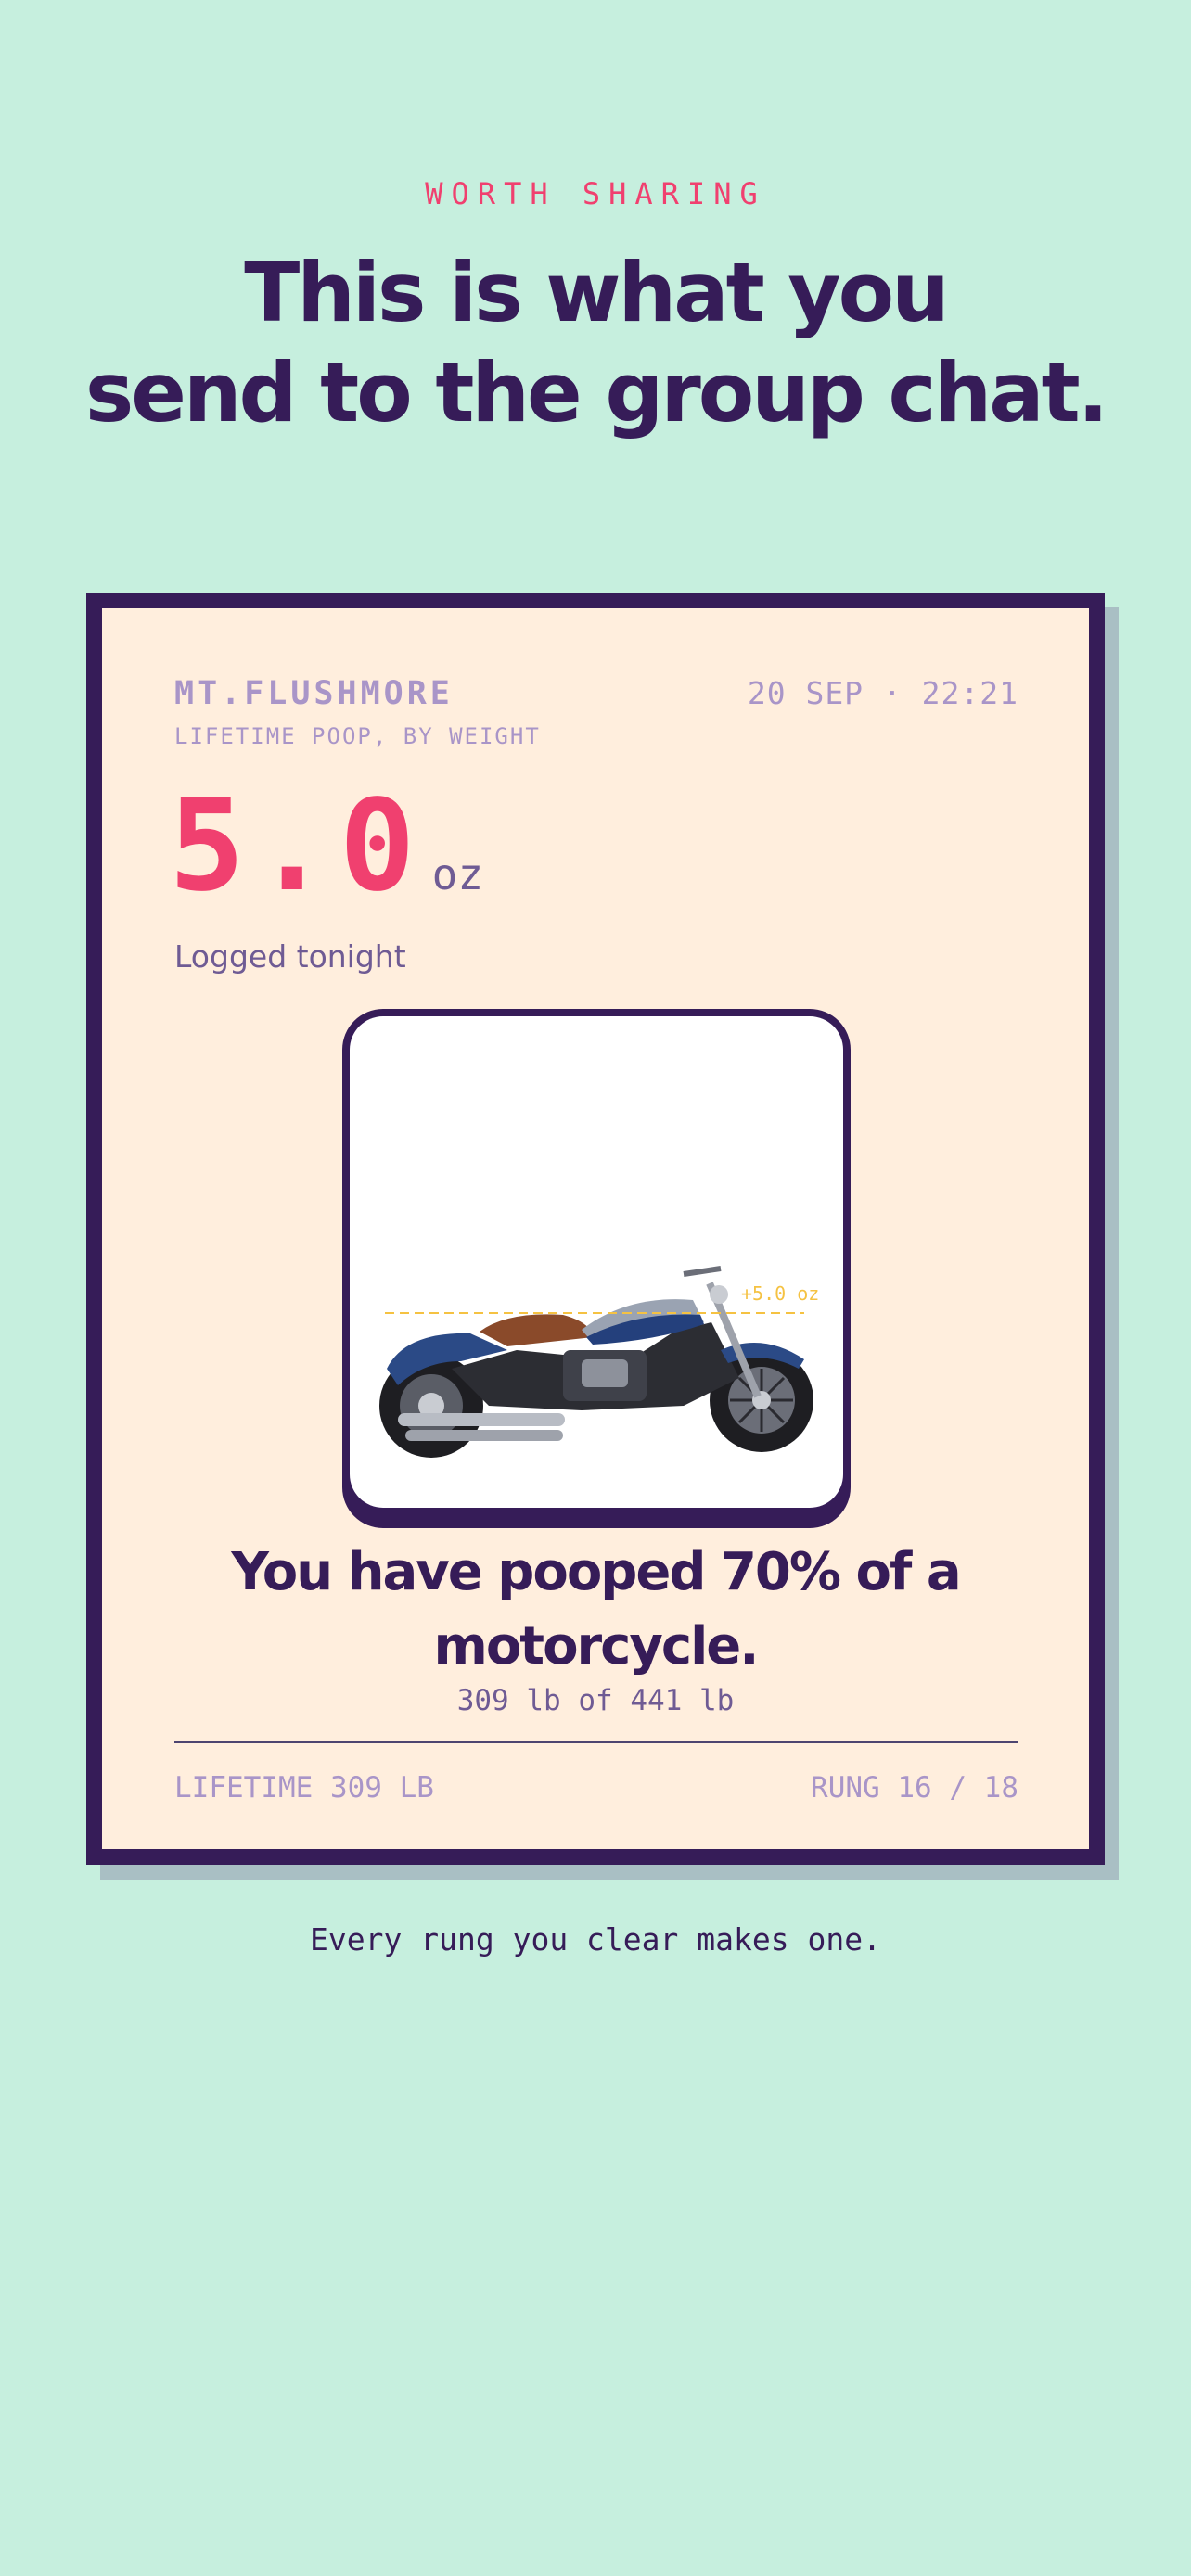  I want to click on card-footer: LIFETIME 309 LB RUNG 16 / 18, so click(596, 1787).